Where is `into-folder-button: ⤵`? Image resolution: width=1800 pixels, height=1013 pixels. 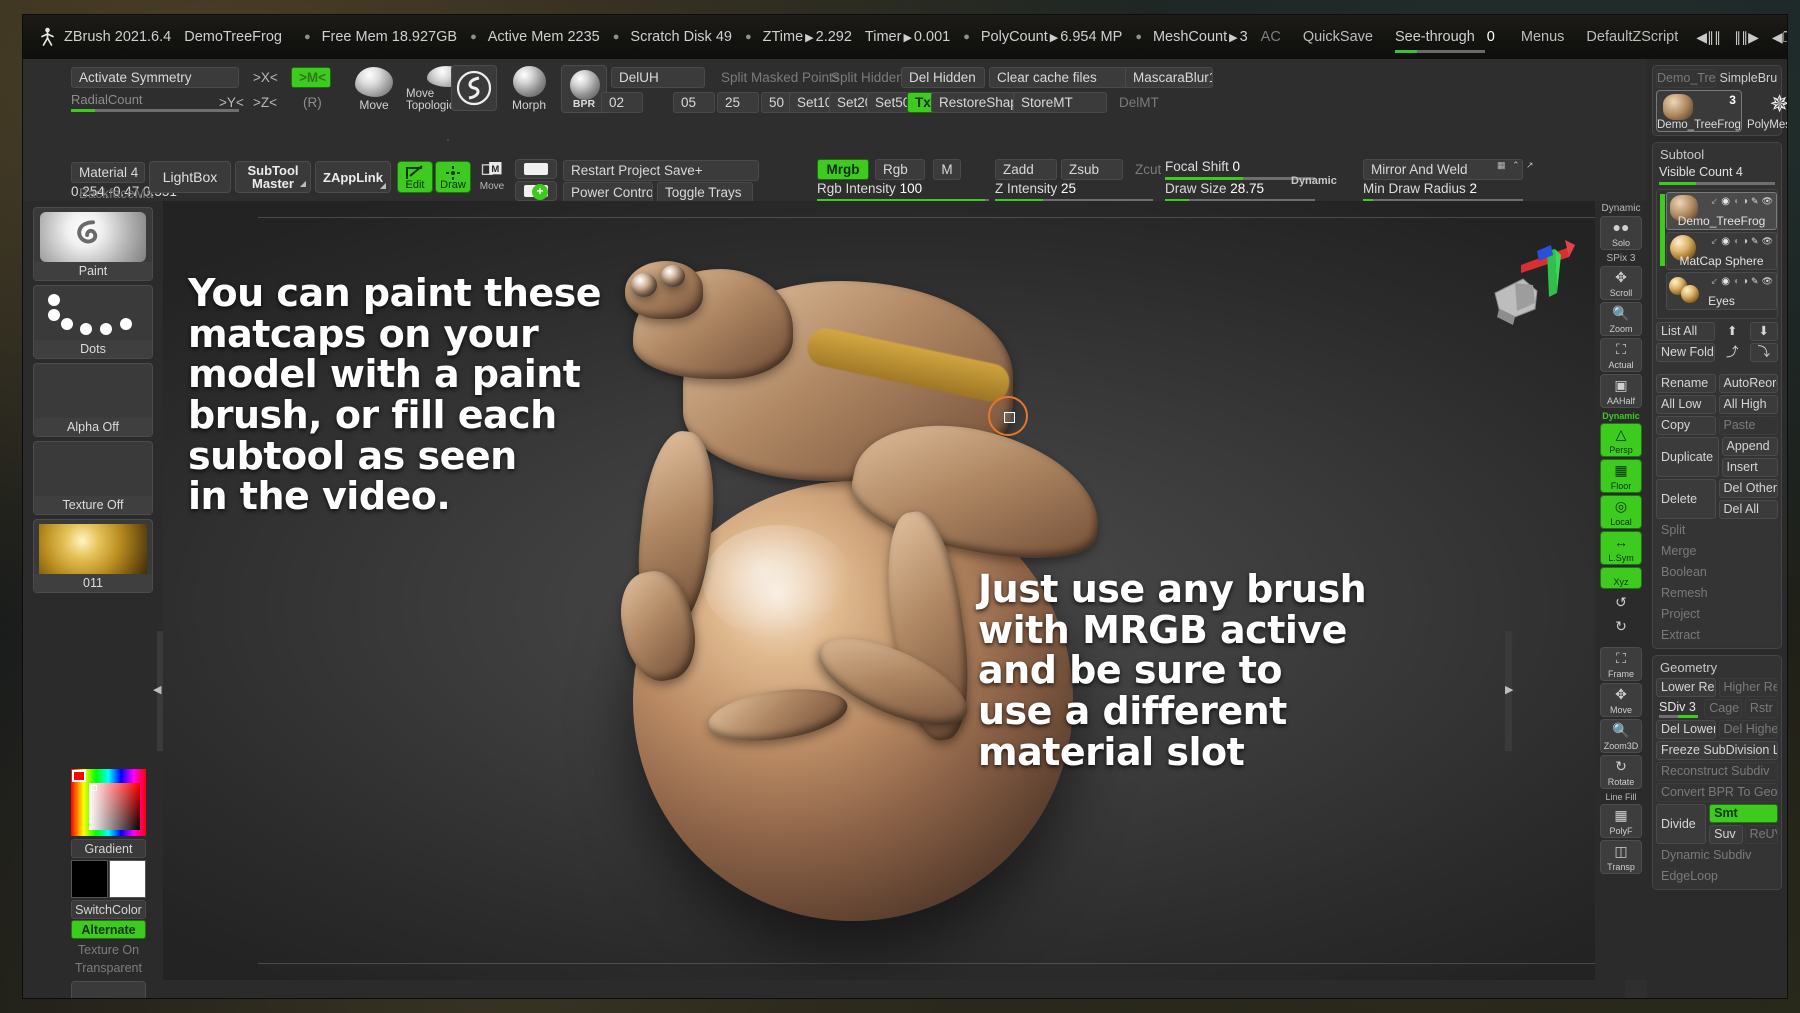
into-folder-button: ⤵ is located at coordinates (1763, 352).